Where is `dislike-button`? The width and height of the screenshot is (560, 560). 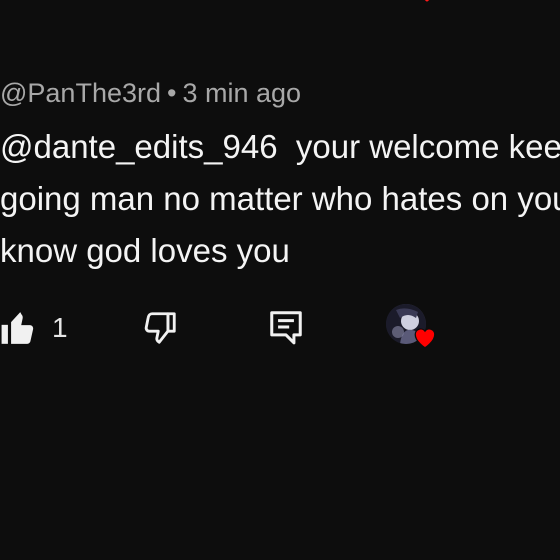
dislike-button is located at coordinates (160, 328).